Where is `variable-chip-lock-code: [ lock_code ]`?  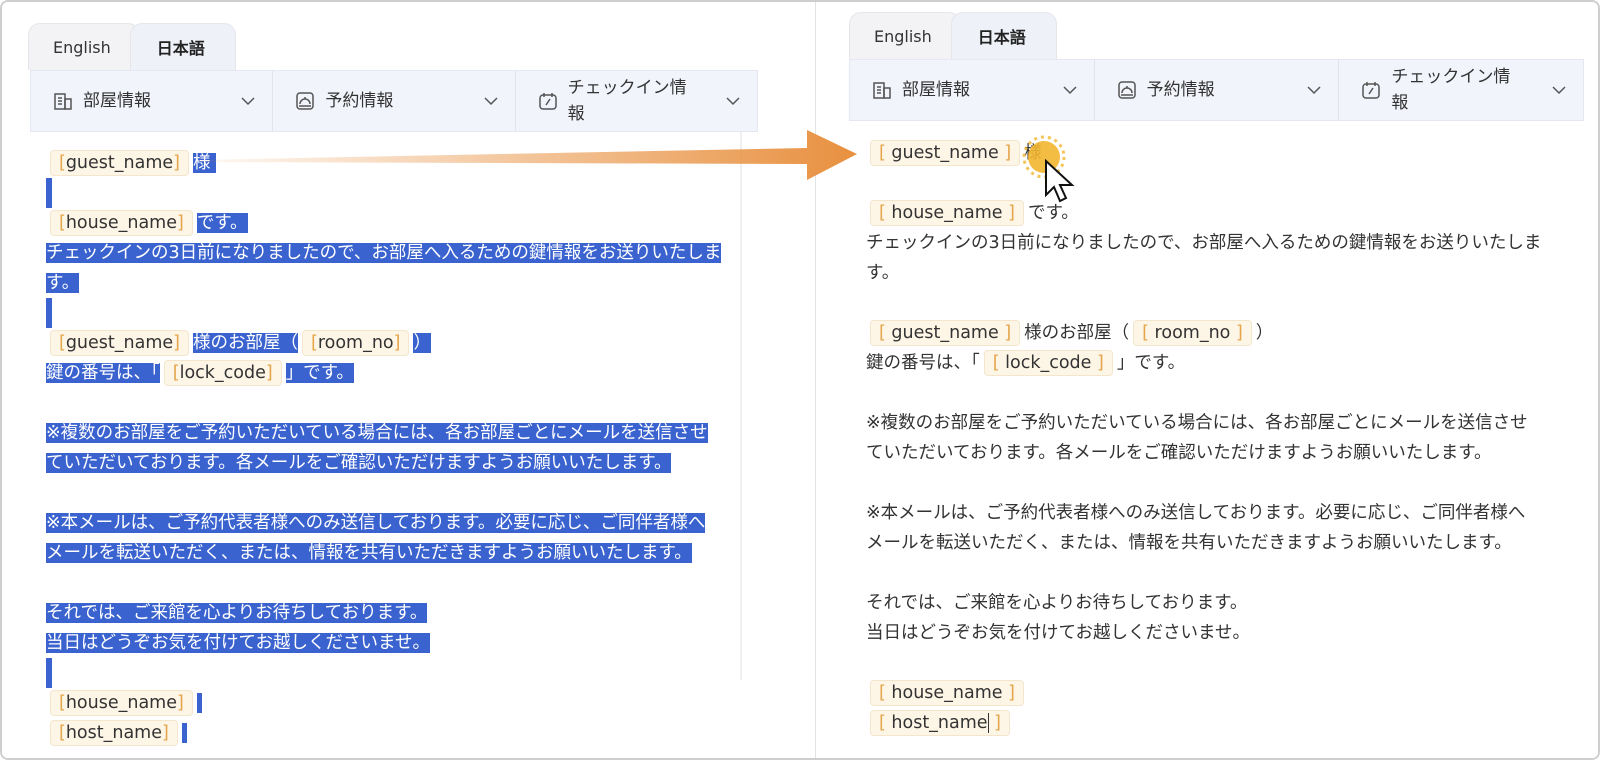 variable-chip-lock-code: [ lock_code ] is located at coordinates (1048, 363).